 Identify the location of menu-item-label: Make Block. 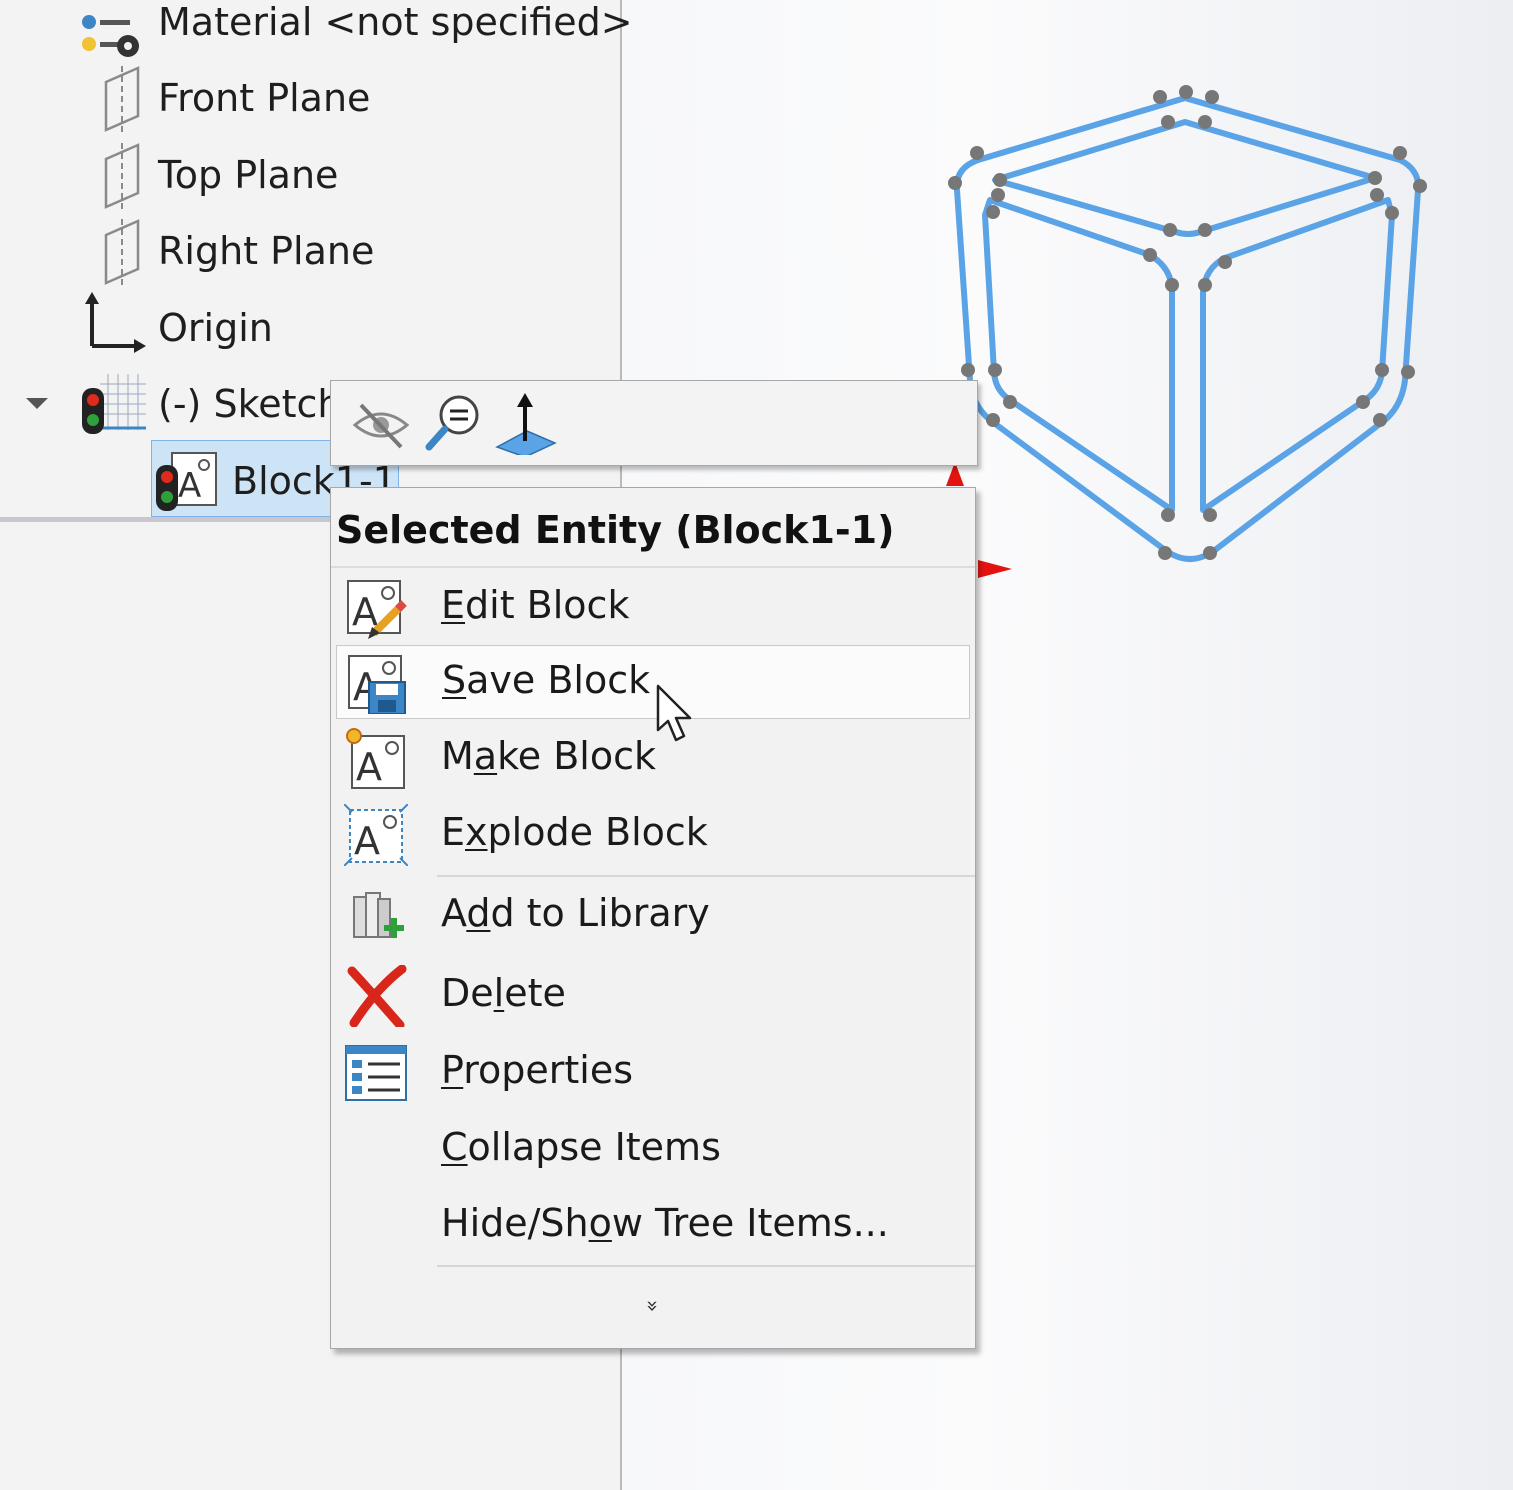
(548, 756).